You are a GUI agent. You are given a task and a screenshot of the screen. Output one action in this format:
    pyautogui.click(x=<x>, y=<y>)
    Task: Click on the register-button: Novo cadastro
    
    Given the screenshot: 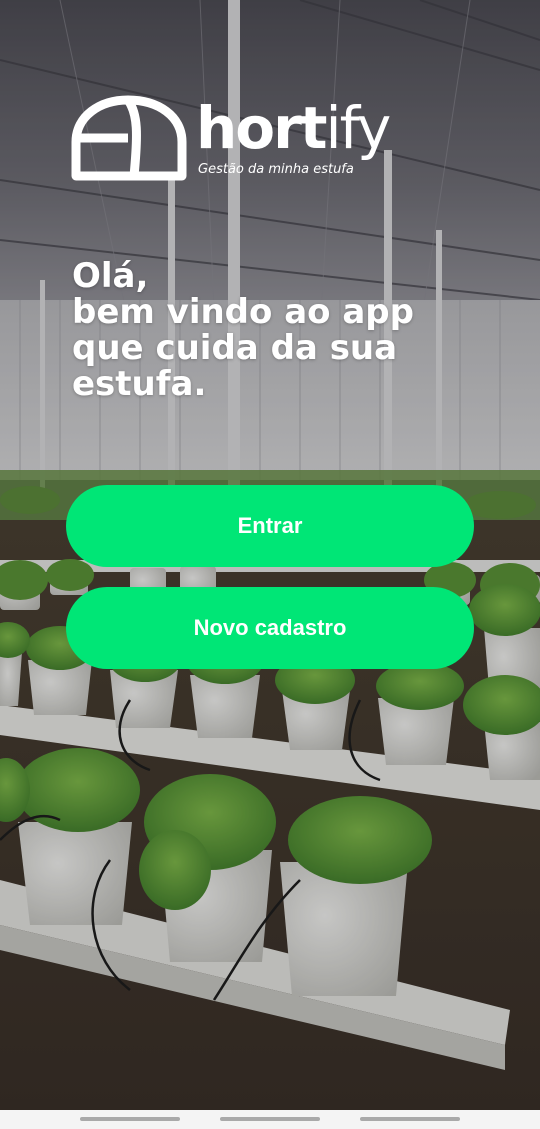 What is the action you would take?
    pyautogui.click(x=270, y=628)
    